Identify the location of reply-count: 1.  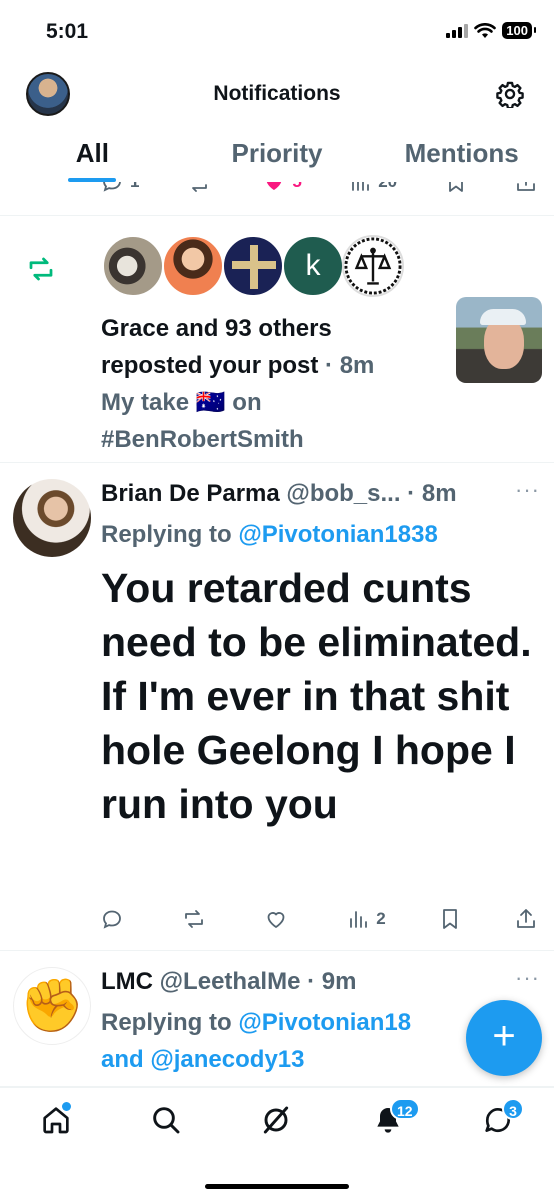
(134, 187).